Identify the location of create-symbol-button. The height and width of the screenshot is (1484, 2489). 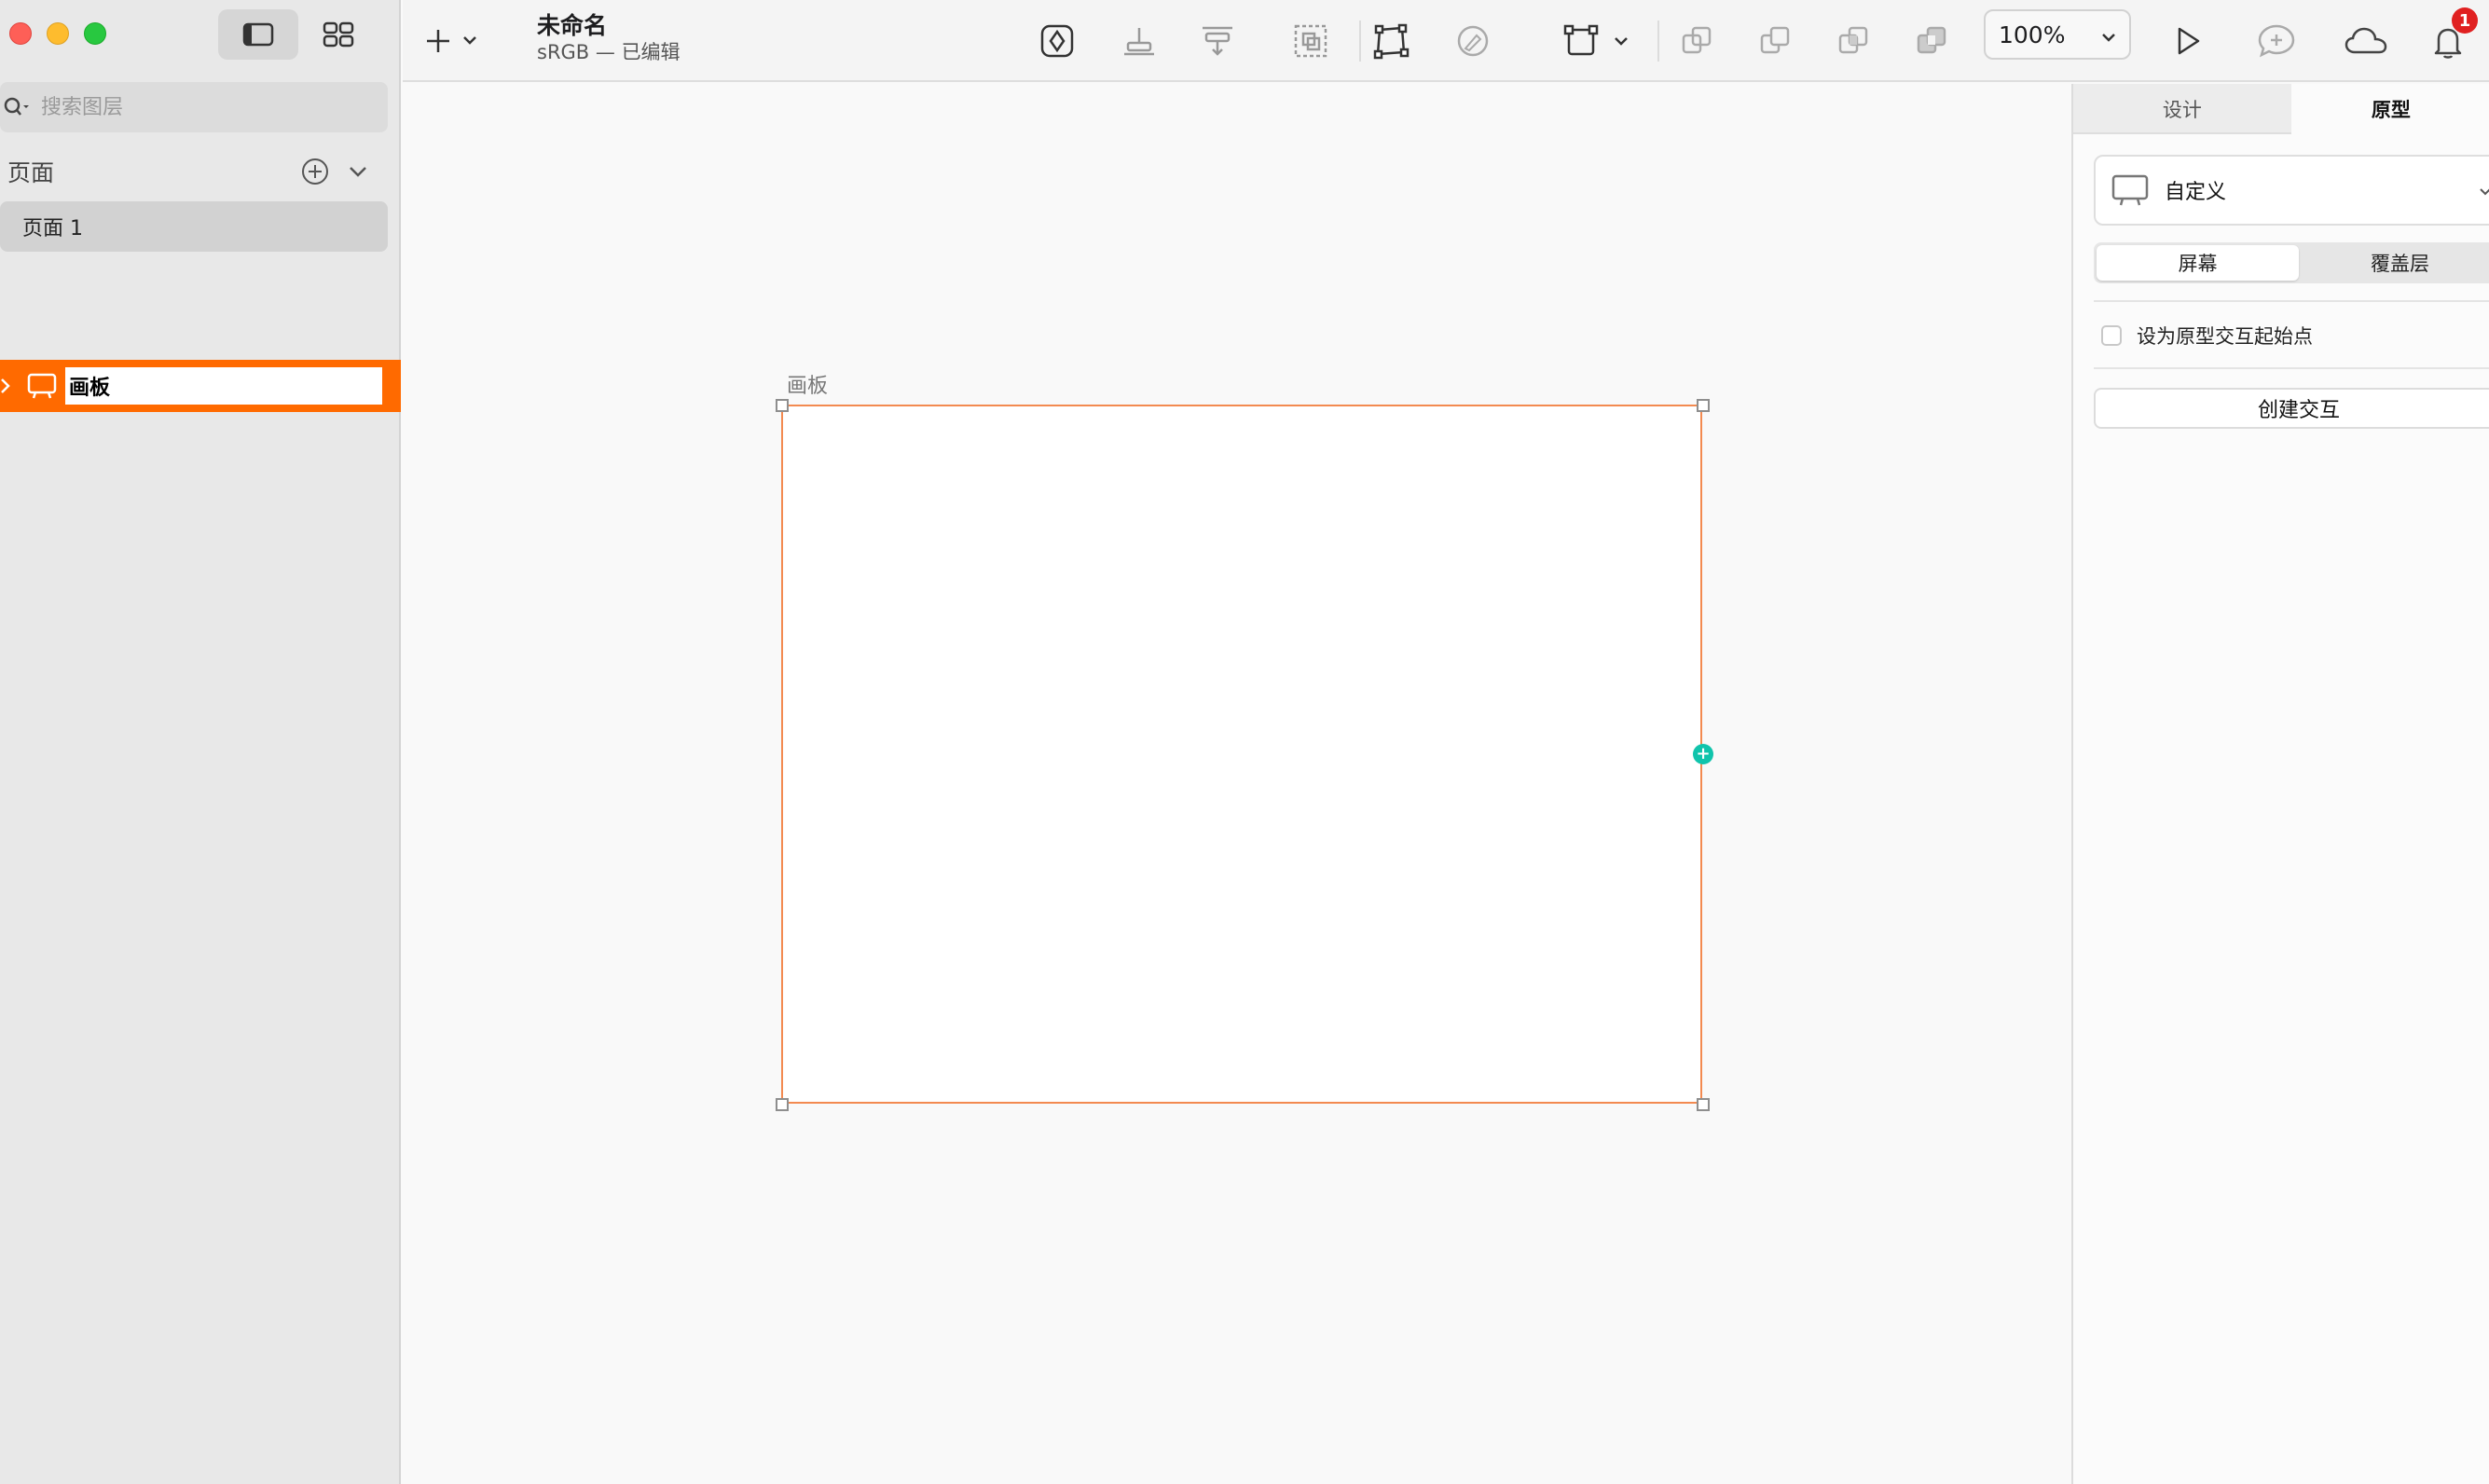
(1057, 41).